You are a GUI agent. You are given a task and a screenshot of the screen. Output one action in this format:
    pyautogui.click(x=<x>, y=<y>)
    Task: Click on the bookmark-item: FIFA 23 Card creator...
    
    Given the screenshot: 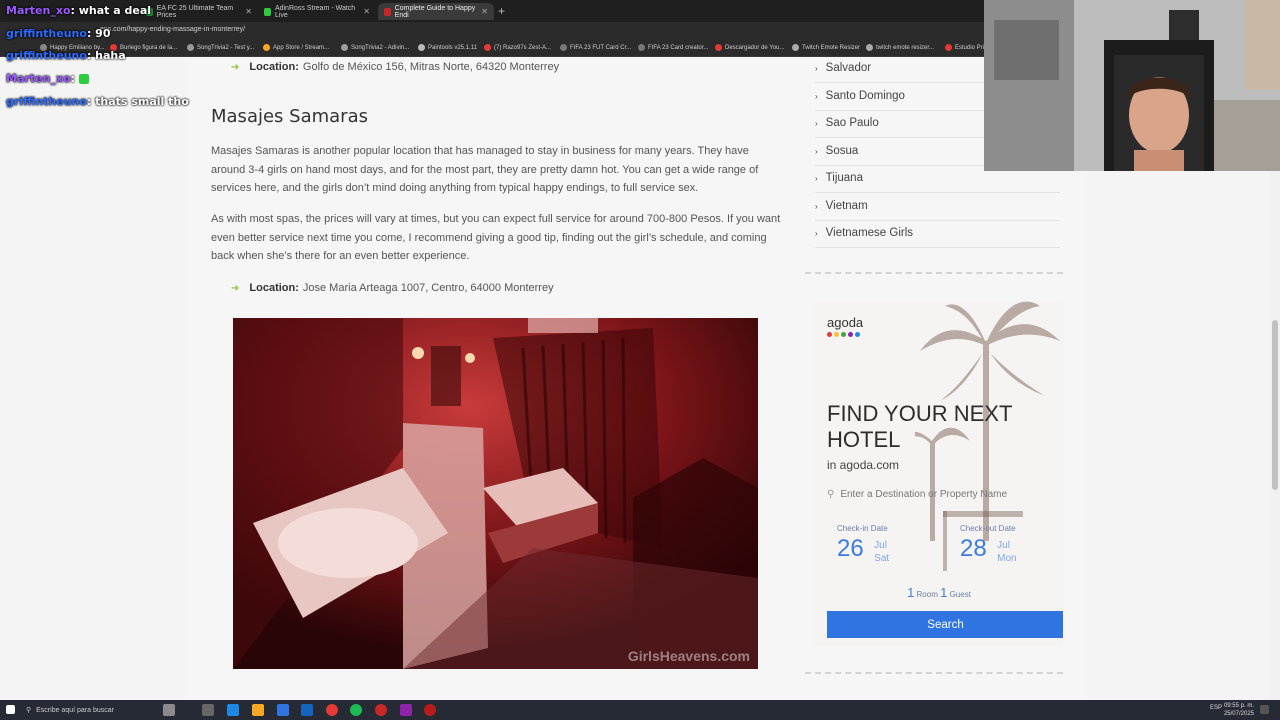 What is the action you would take?
    pyautogui.click(x=673, y=47)
    